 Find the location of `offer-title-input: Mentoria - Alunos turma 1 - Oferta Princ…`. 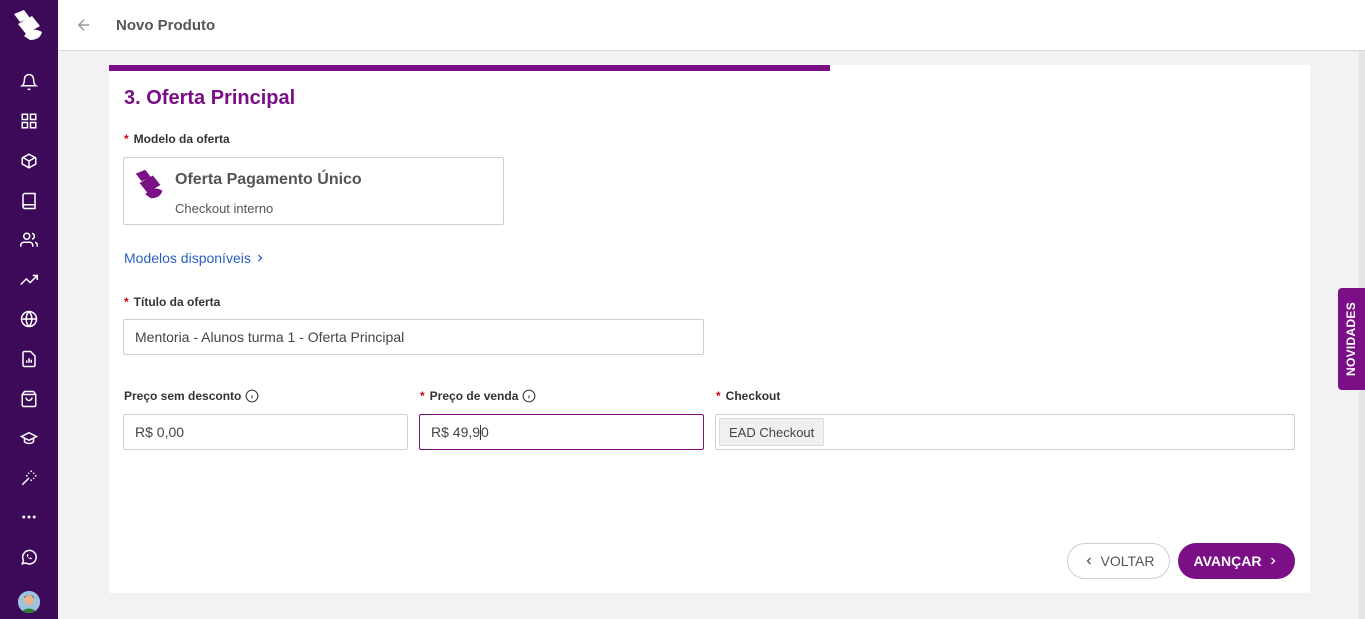

offer-title-input: Mentoria - Alunos turma 1 - Oferta Princ… is located at coordinates (413, 337).